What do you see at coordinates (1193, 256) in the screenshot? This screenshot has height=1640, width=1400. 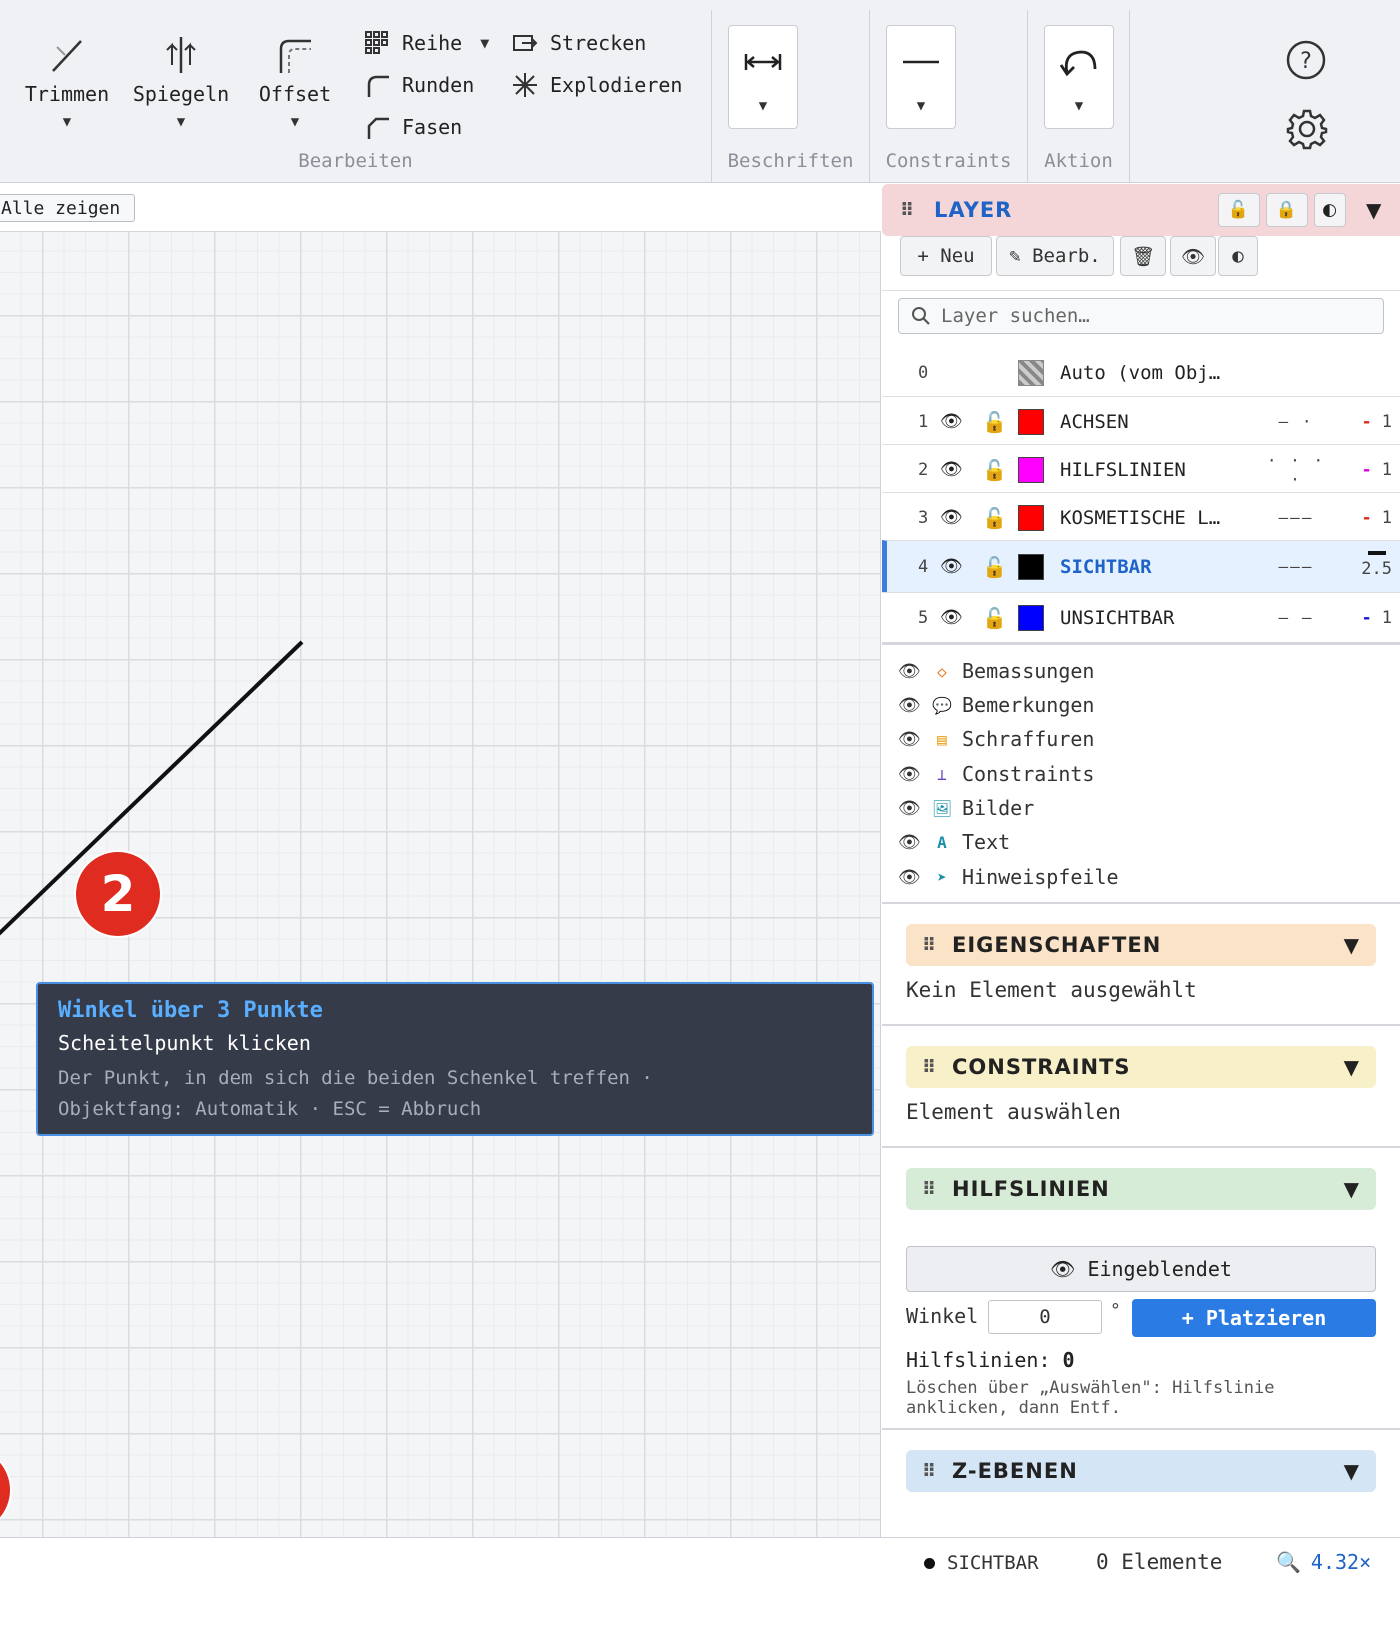 I see `toggle-visibility-button: 👁` at bounding box center [1193, 256].